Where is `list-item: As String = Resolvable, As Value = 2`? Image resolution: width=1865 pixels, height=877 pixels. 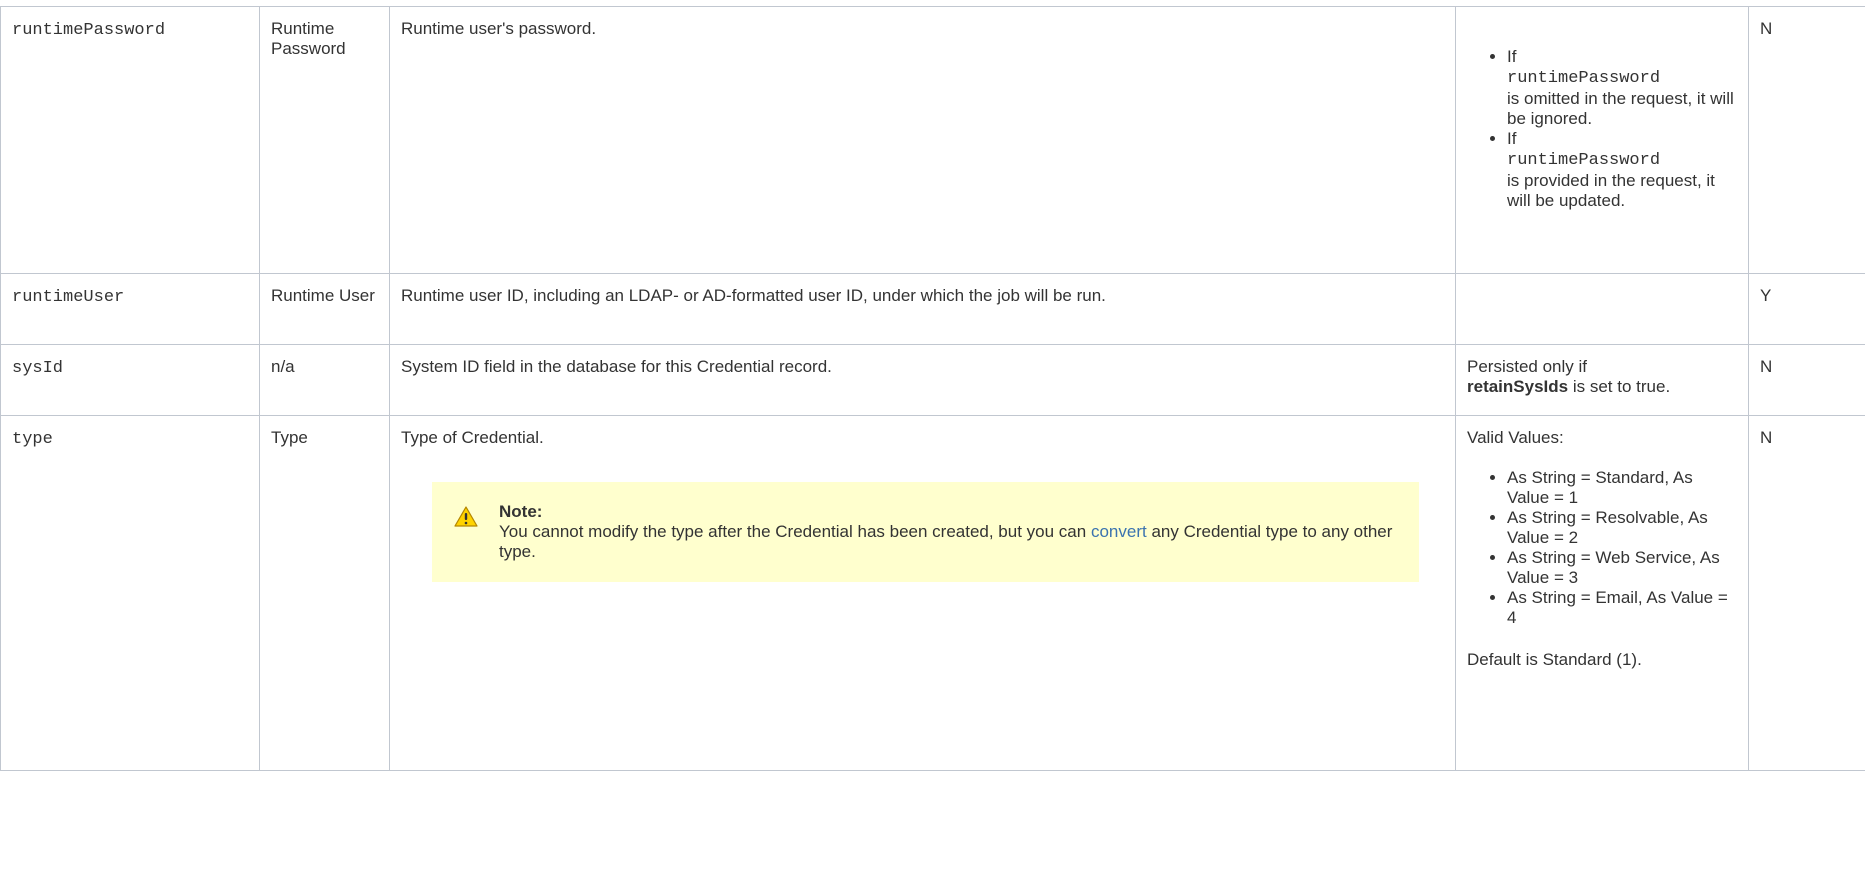 list-item: As String = Resolvable, As Value = 2 is located at coordinates (1622, 528).